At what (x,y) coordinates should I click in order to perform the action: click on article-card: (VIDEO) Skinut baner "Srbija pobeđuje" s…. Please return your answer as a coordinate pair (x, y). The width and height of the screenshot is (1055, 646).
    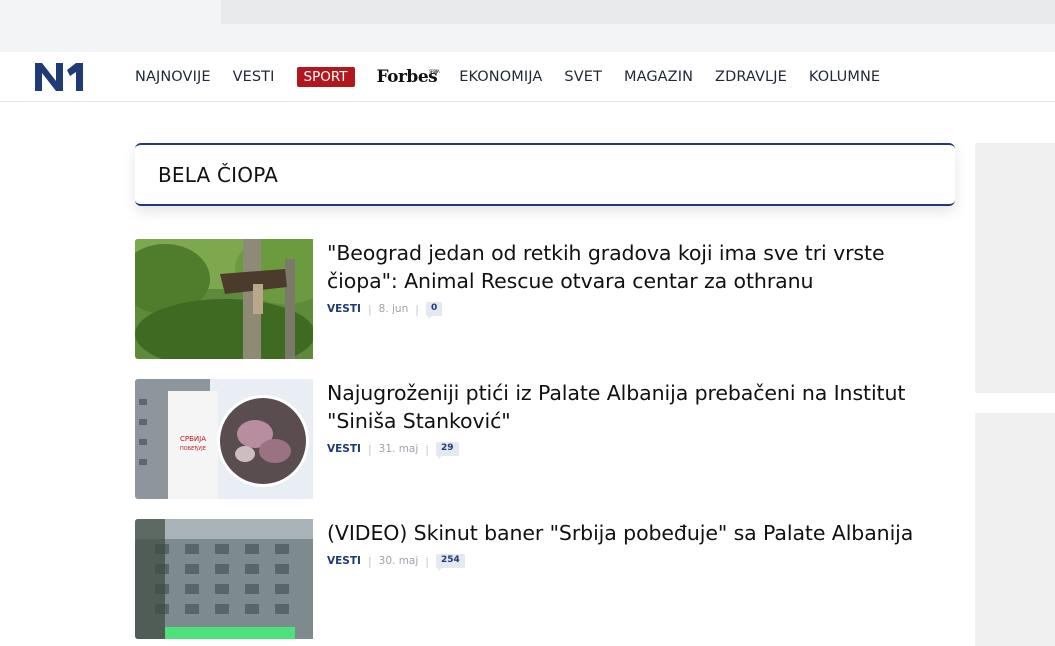
    Looking at the image, I should click on (545, 579).